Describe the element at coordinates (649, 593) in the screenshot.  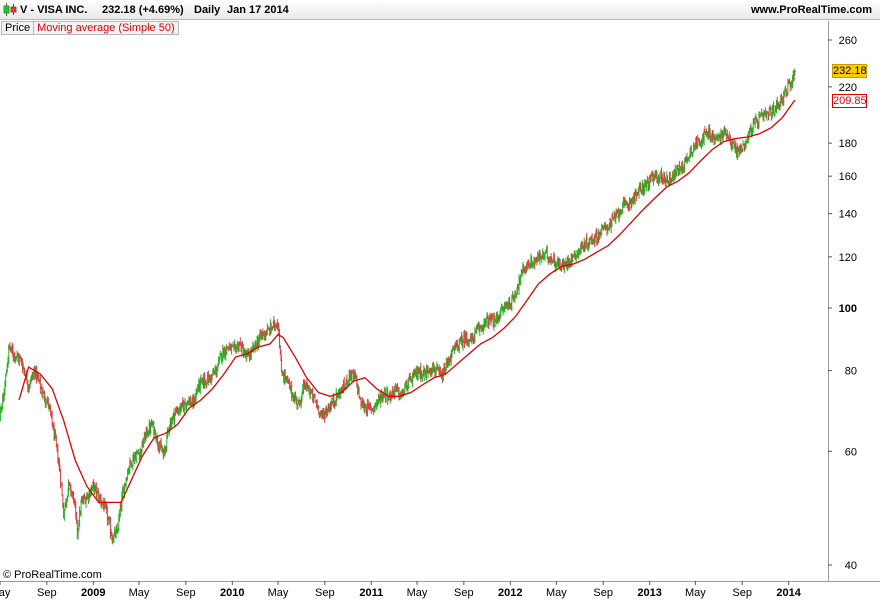
I see `x-tick-label: 2013` at that location.